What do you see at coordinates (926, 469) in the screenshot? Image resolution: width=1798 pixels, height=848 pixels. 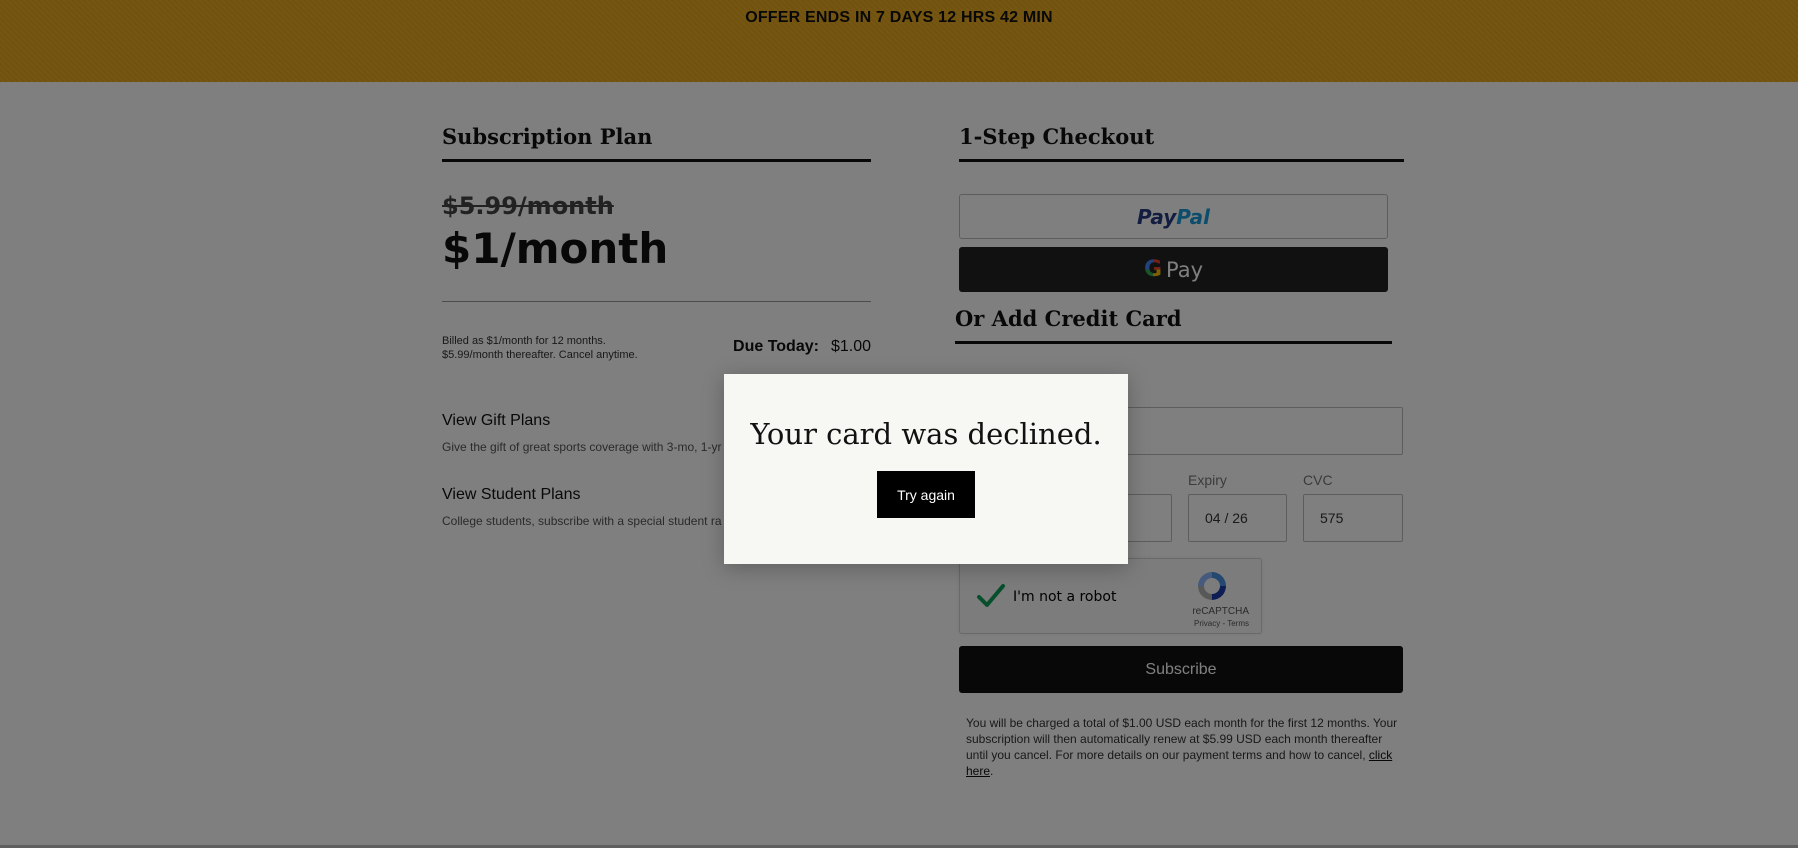 I see `card-declined-modal: Your card was declined. Try again` at bounding box center [926, 469].